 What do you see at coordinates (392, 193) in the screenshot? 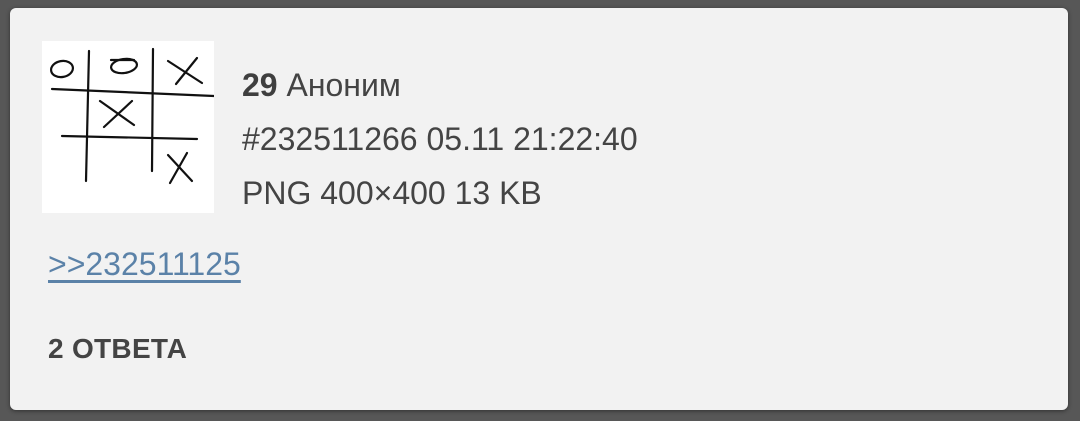
I see `file-info: PNG 400×400 13 KB` at bounding box center [392, 193].